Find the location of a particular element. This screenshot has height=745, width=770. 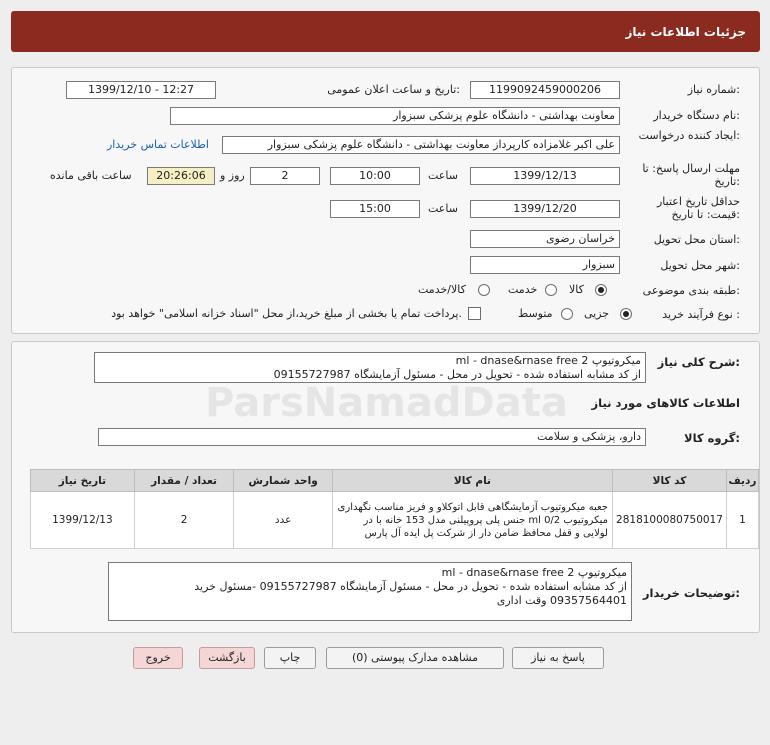

reply-time-field: 10:00 is located at coordinates (375, 176).